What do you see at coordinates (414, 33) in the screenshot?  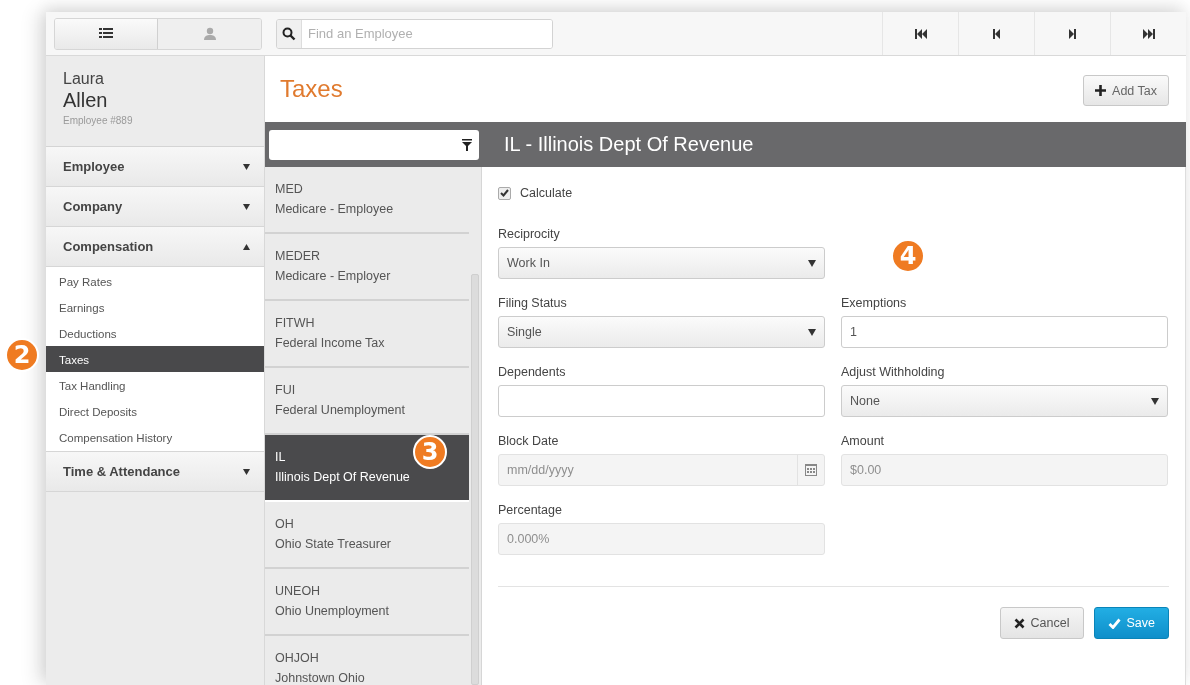 I see `search-field: Find an Employee` at bounding box center [414, 33].